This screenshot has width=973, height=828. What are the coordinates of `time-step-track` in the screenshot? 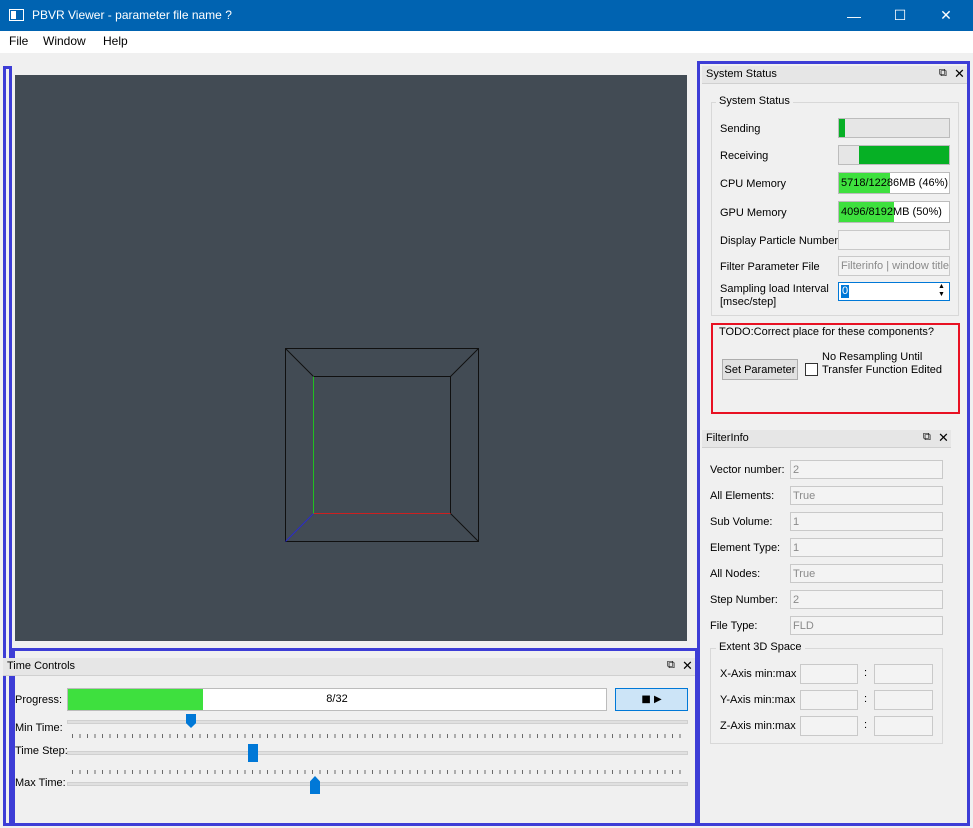 It's located at (377, 753).